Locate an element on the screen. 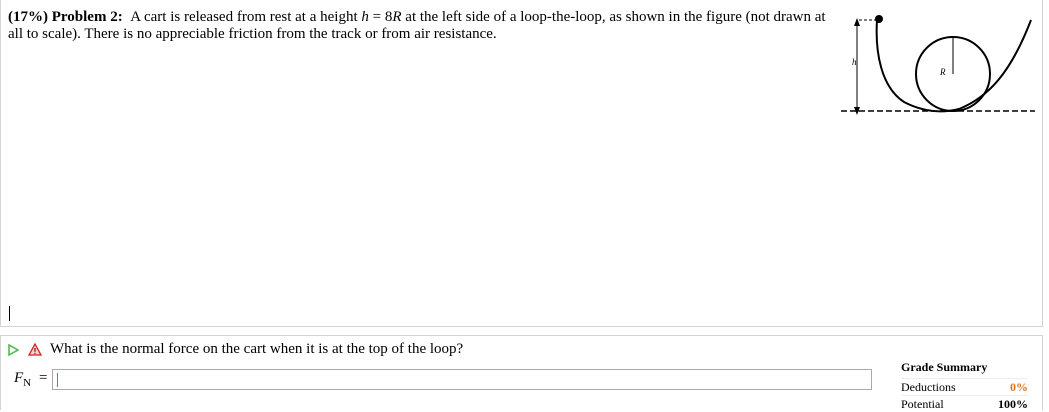 This screenshot has width=1049, height=412. problem-text-part1: A cart is released from rest at a height is located at coordinates (244, 17).